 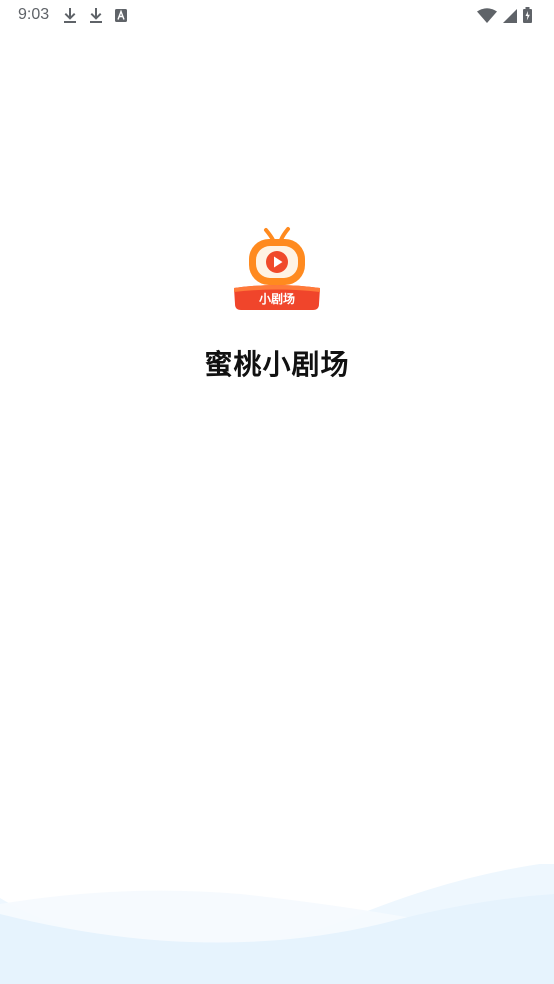 I want to click on app-logo: 小剧场, so click(x=277, y=268).